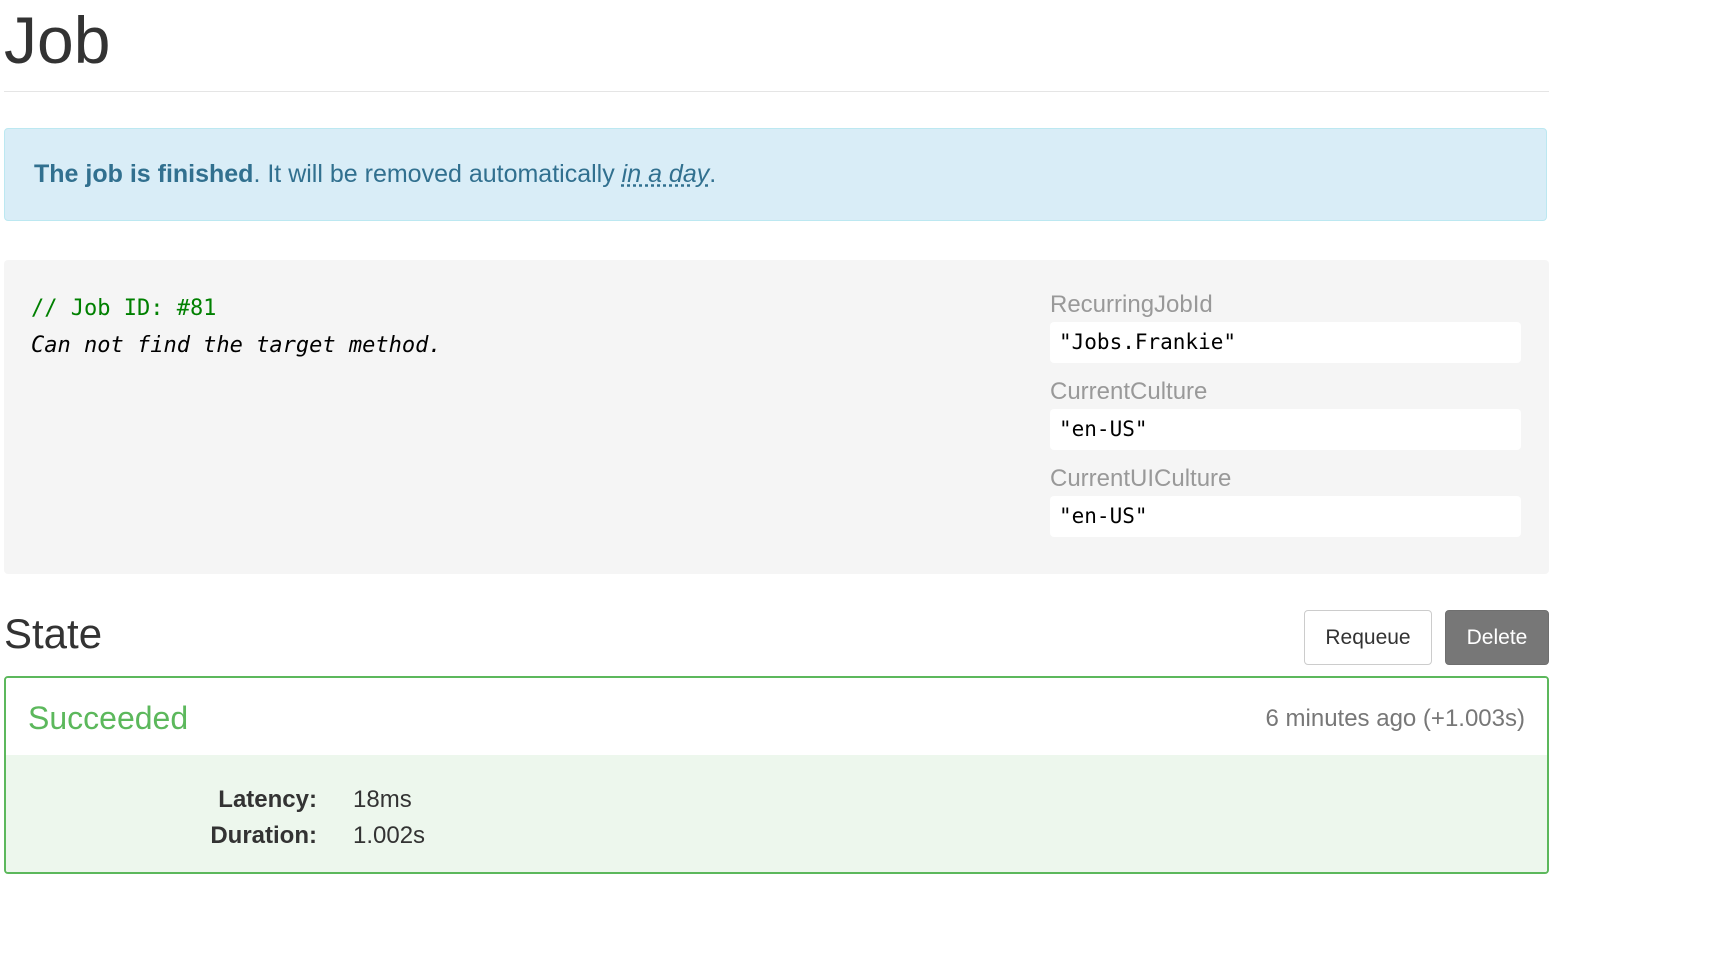 The image size is (1720, 961). I want to click on state-detail-row-latency: Latency: 18ms, so click(306, 800).